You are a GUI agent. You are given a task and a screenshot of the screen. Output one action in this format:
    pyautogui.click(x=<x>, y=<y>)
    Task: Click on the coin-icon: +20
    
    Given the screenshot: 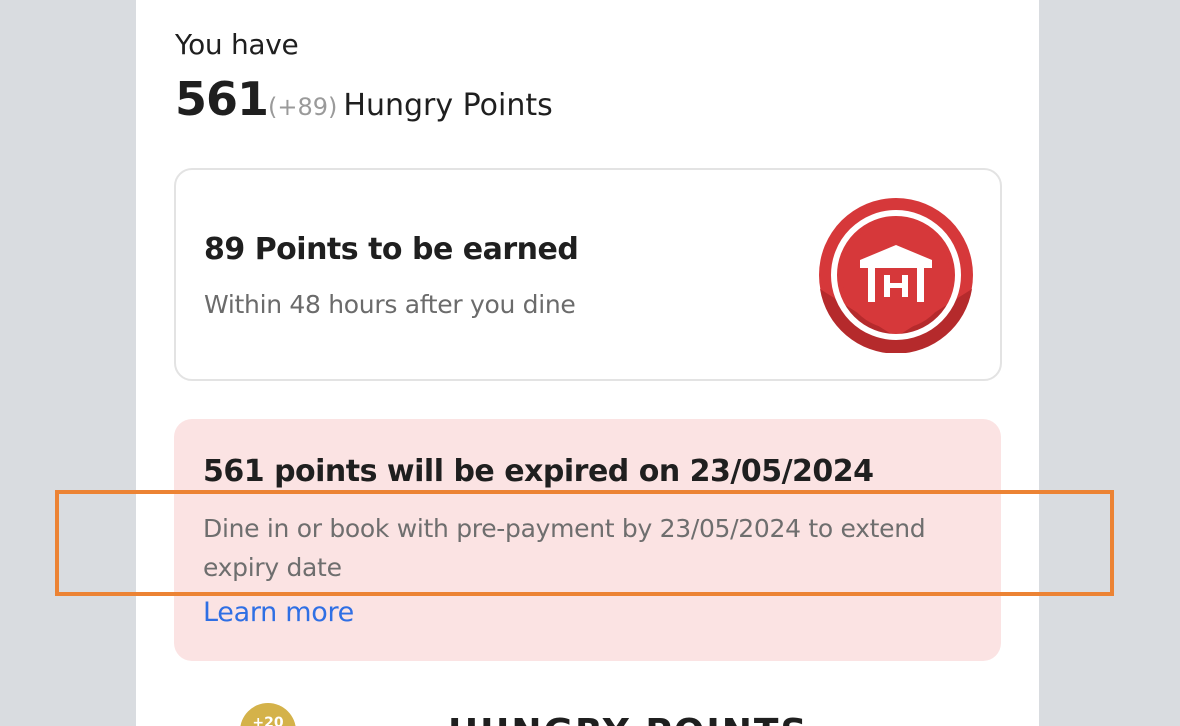 What is the action you would take?
    pyautogui.click(x=268, y=714)
    